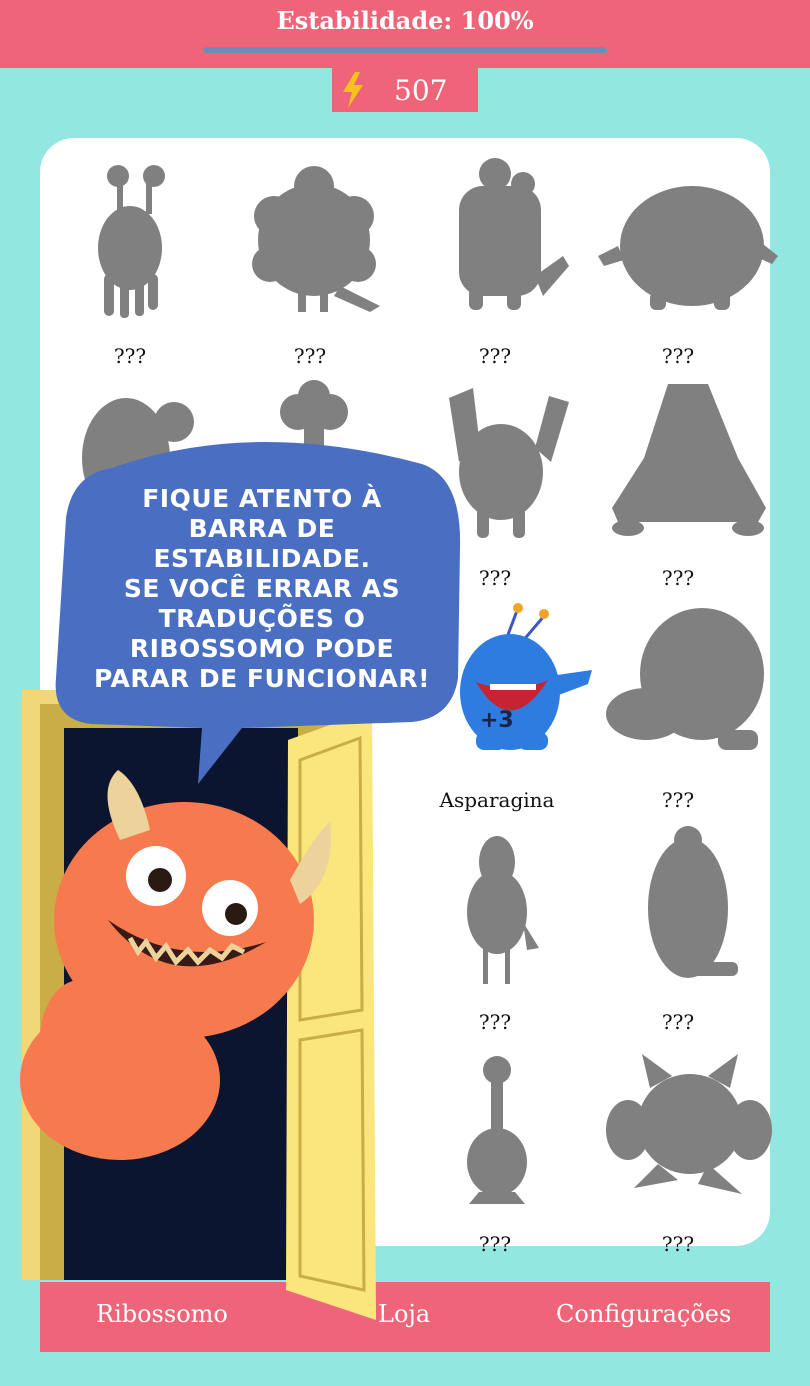 The height and width of the screenshot is (1386, 810). I want to click on stability-bar-fill, so click(405, 50).